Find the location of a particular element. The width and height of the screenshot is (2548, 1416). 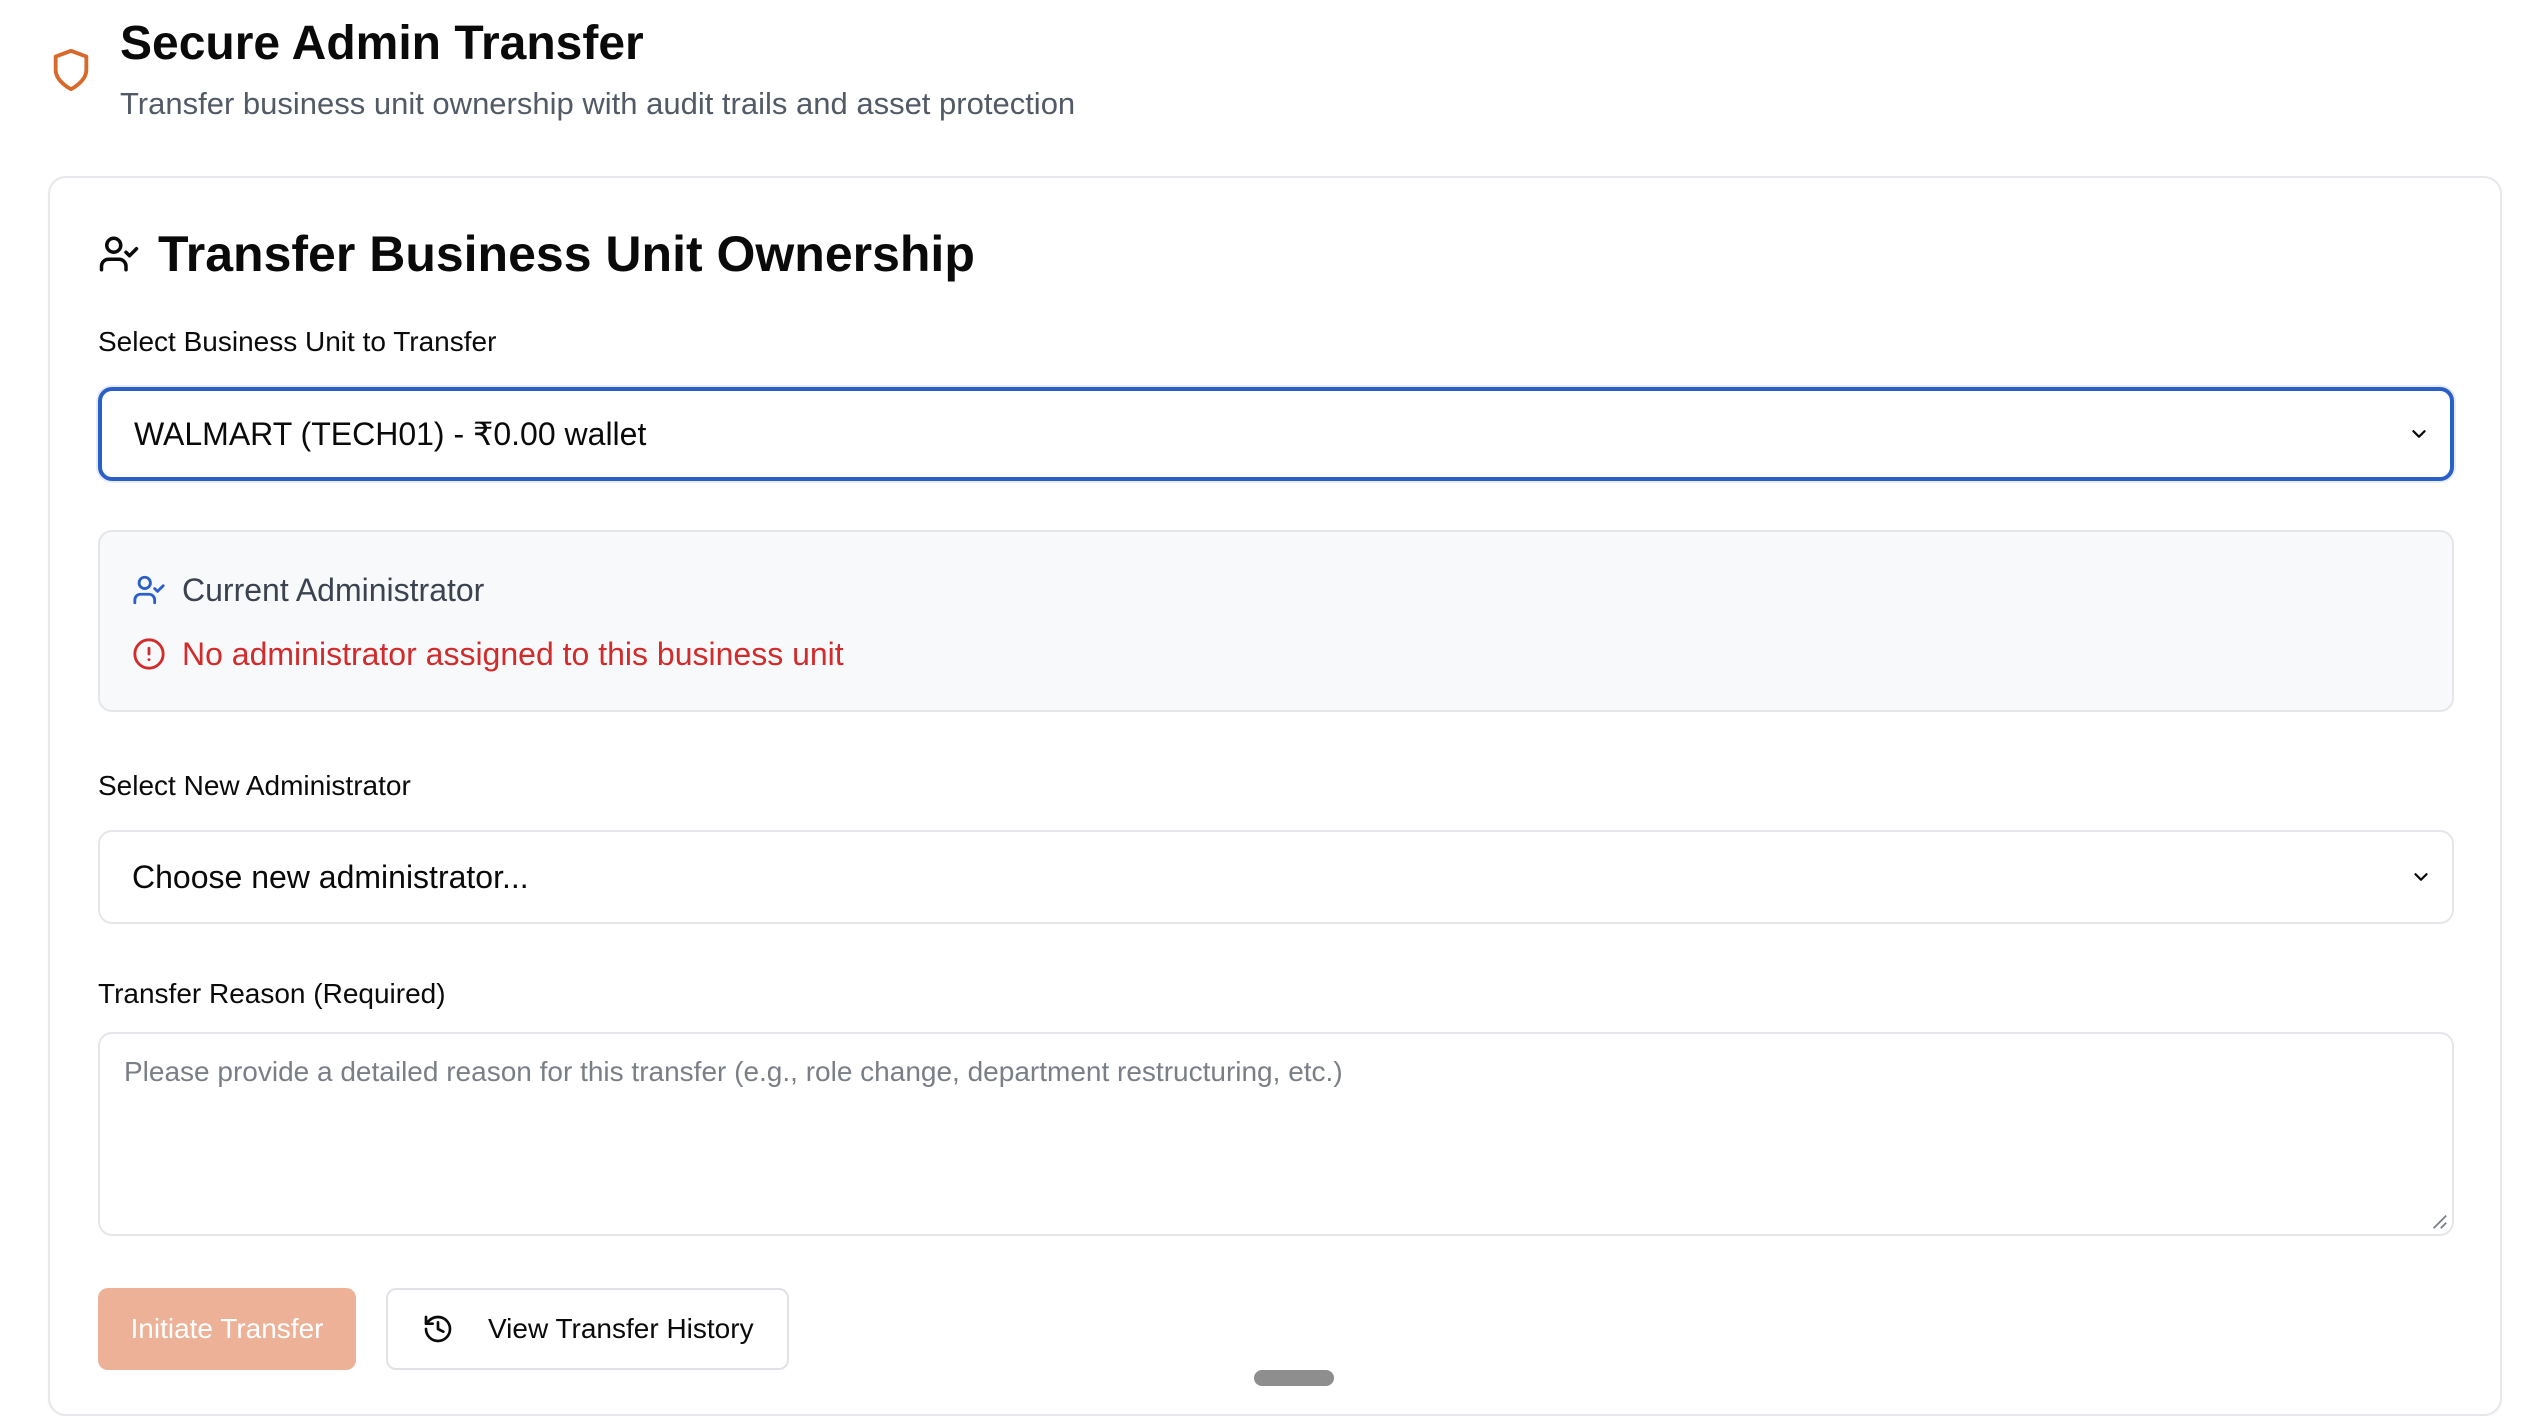

card-header: Transfer Business Unit Ownership is located at coordinates (536, 254).